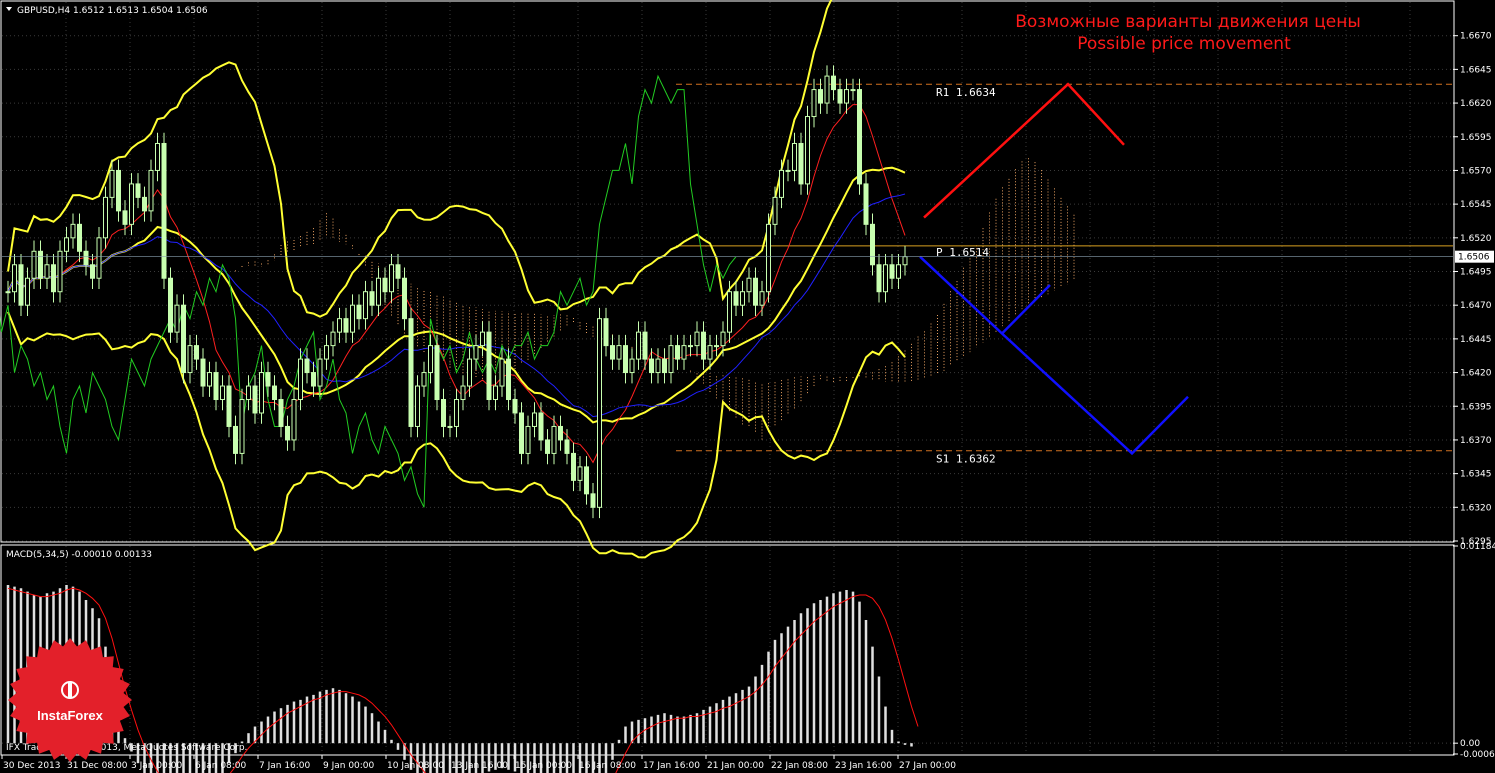  I want to click on time-tick-label: 23 Jan 16:00, so click(863, 766).